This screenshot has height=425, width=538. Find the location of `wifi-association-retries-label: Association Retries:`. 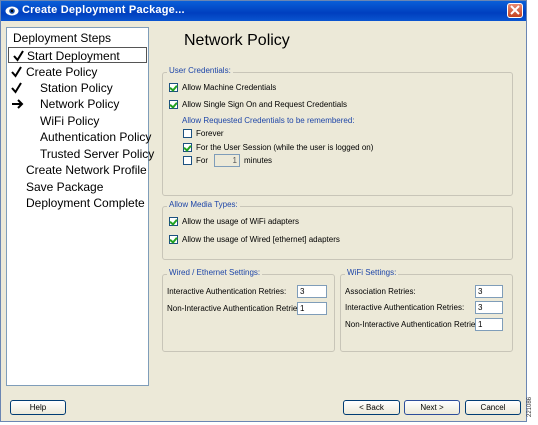

wifi-association-retries-label: Association Retries: is located at coordinates (380, 291).